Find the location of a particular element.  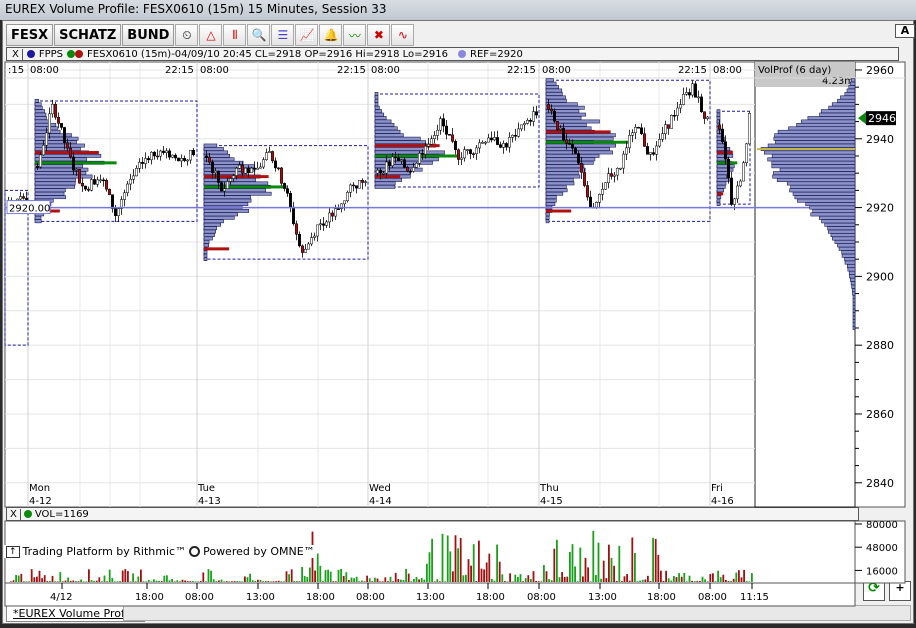

omne-logo-icon is located at coordinates (195, 551).